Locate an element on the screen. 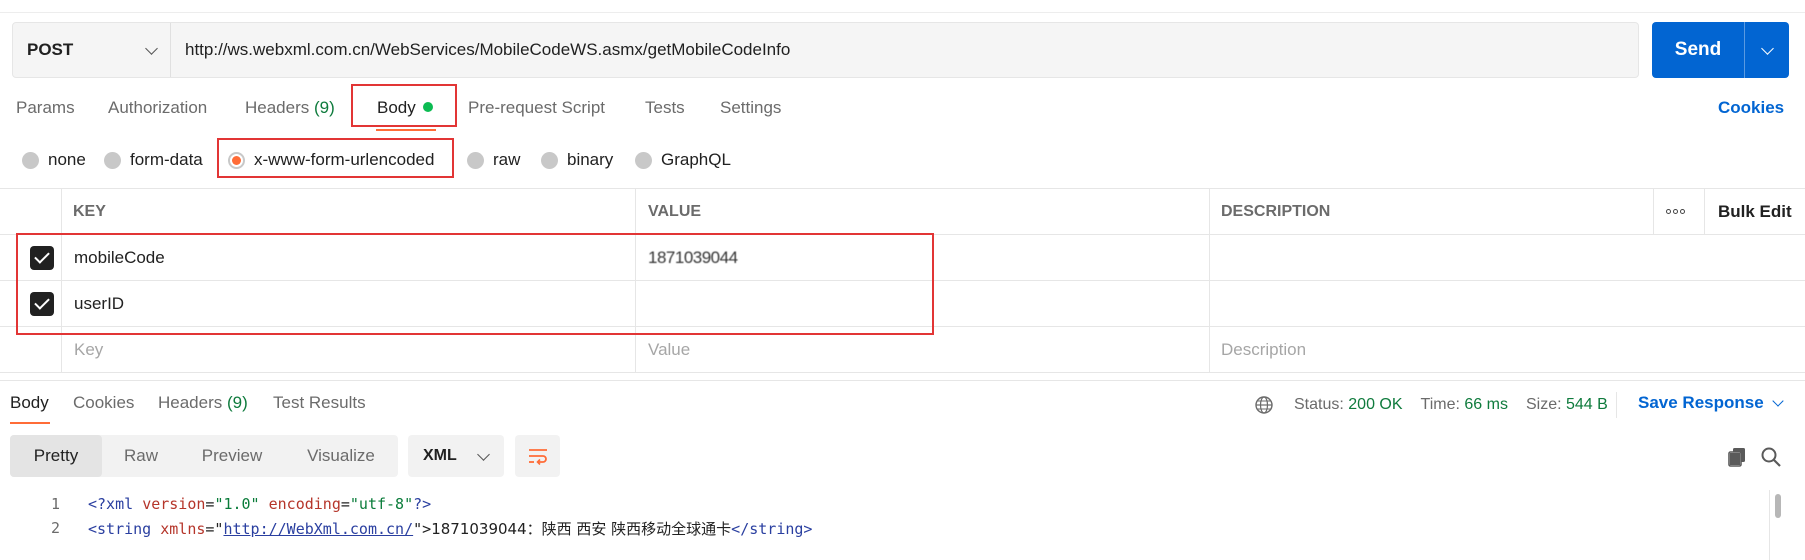 The height and width of the screenshot is (560, 1805). method-select: POST is located at coordinates (92, 50).